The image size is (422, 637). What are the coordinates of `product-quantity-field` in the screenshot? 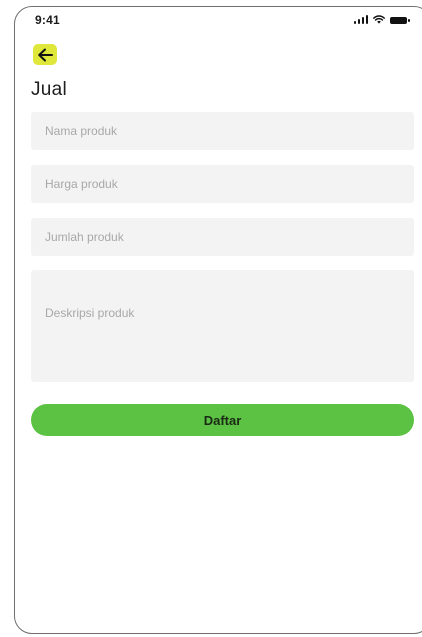 It's located at (222, 237).